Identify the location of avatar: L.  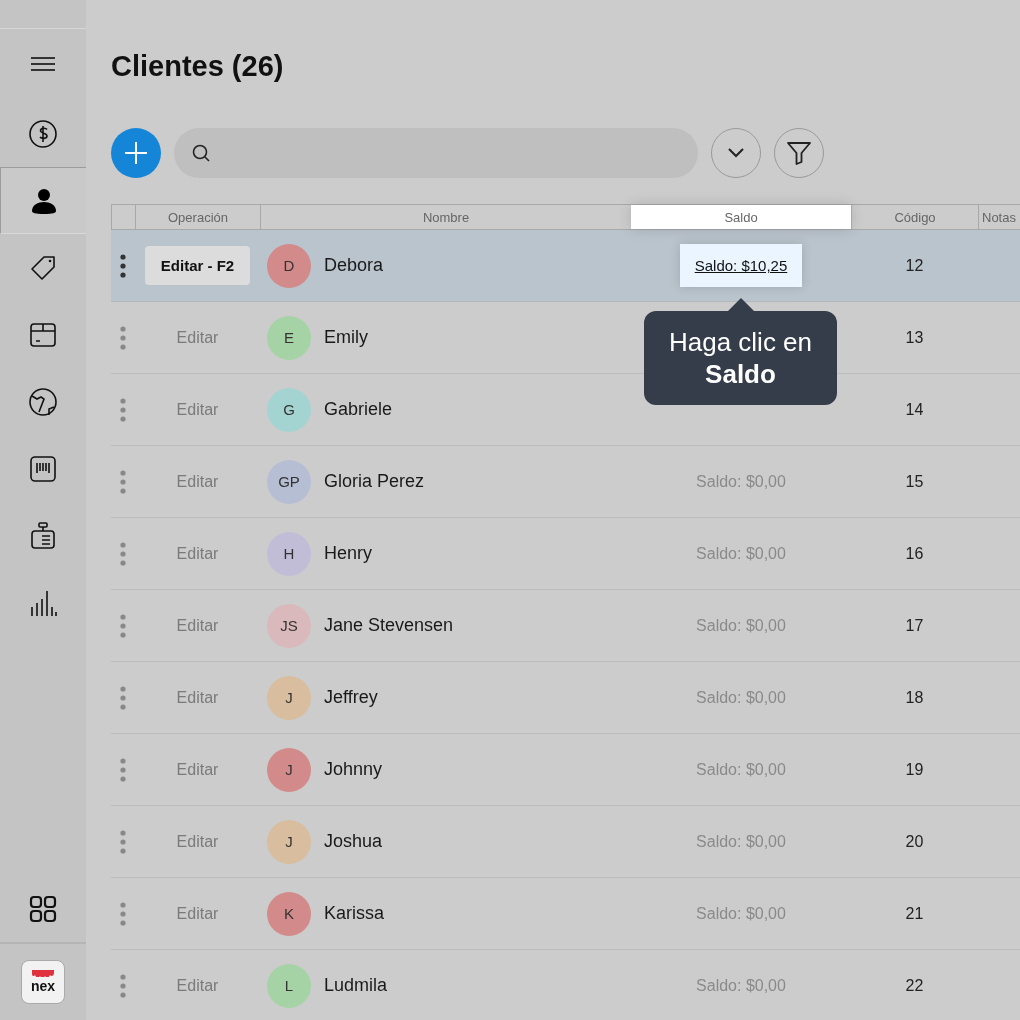
(289, 985).